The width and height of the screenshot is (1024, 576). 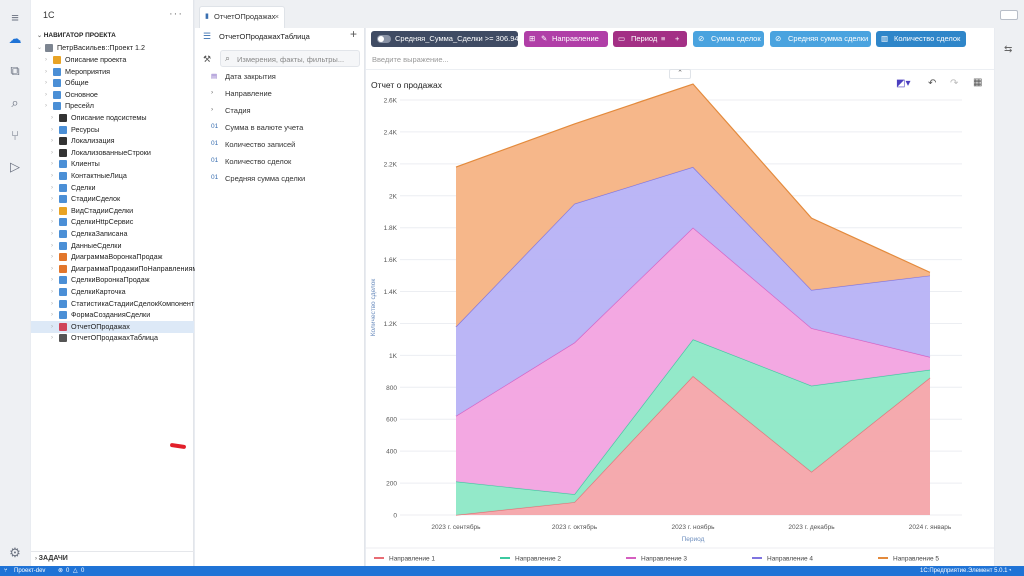 What do you see at coordinates (112, 246) in the screenshot?
I see `tree-item: › ДанныеСделки` at bounding box center [112, 246].